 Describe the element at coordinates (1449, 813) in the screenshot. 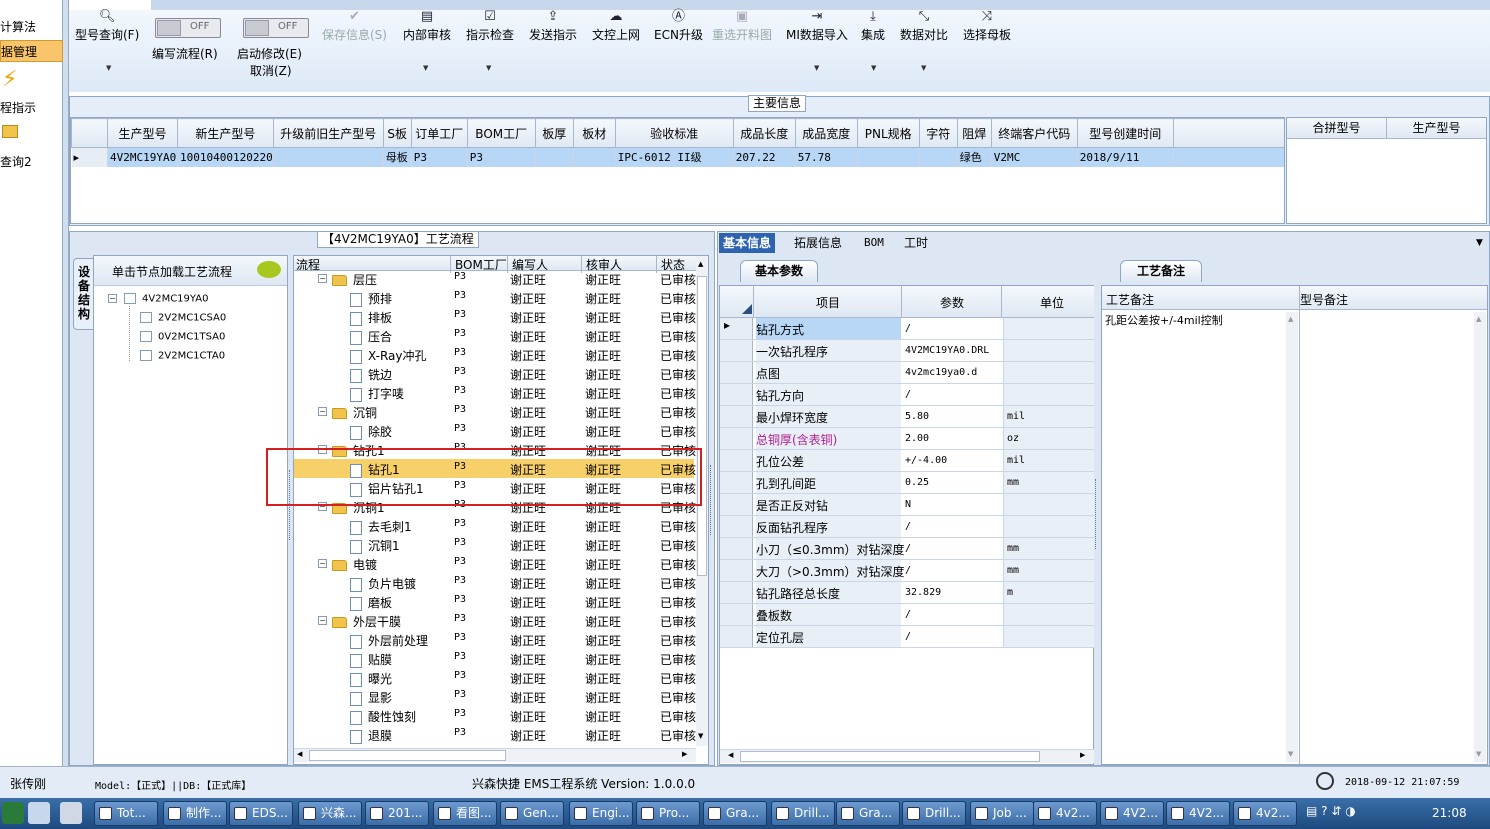

I see `taskbar-clock: 21:08` at that location.